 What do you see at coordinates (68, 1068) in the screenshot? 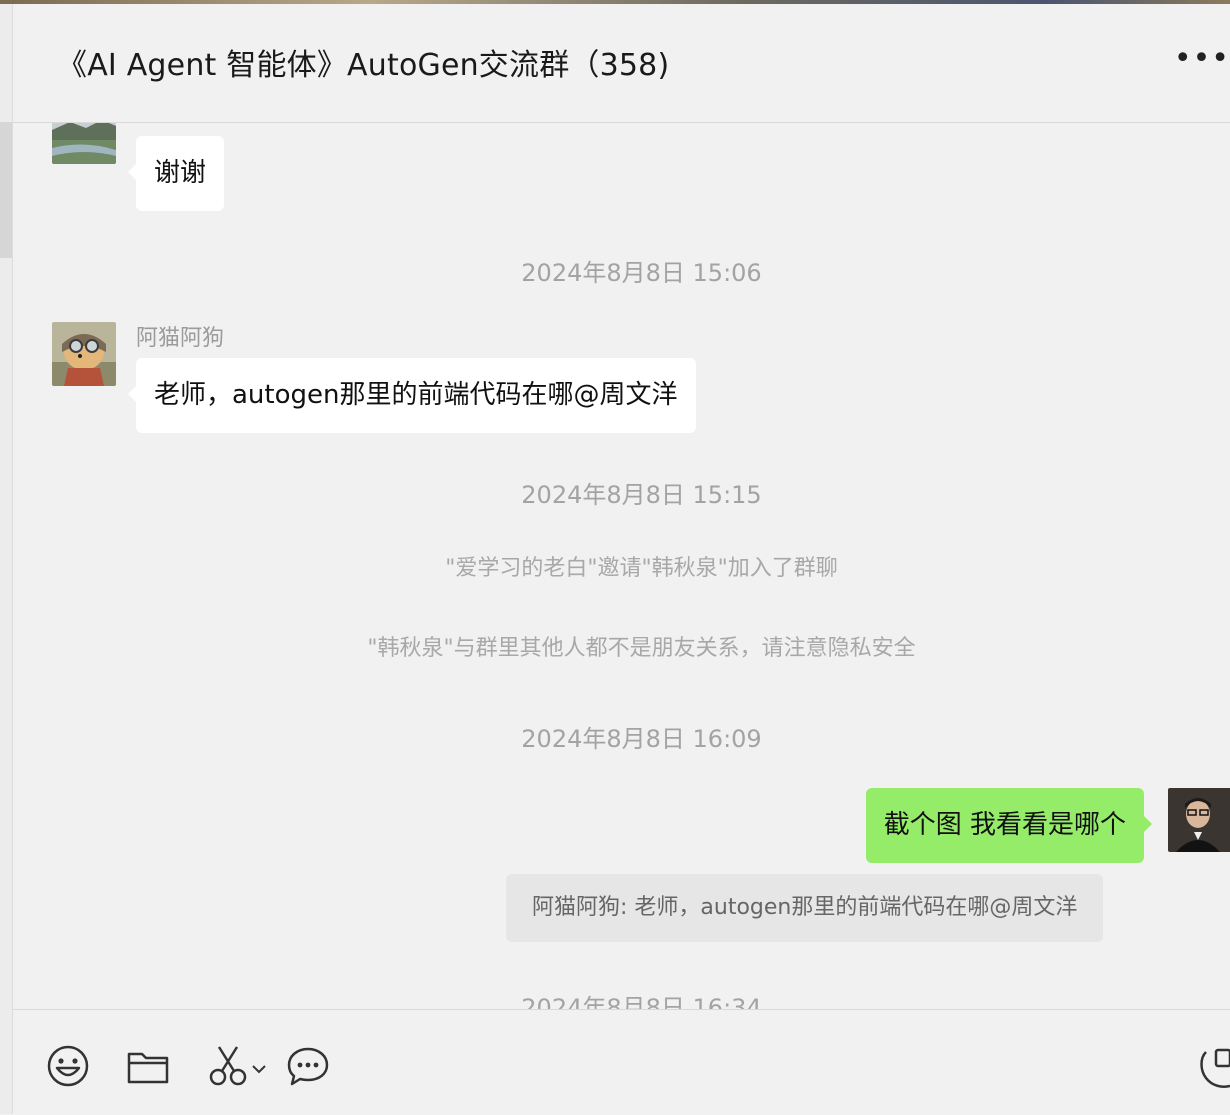
I see `emoji-icon` at bounding box center [68, 1068].